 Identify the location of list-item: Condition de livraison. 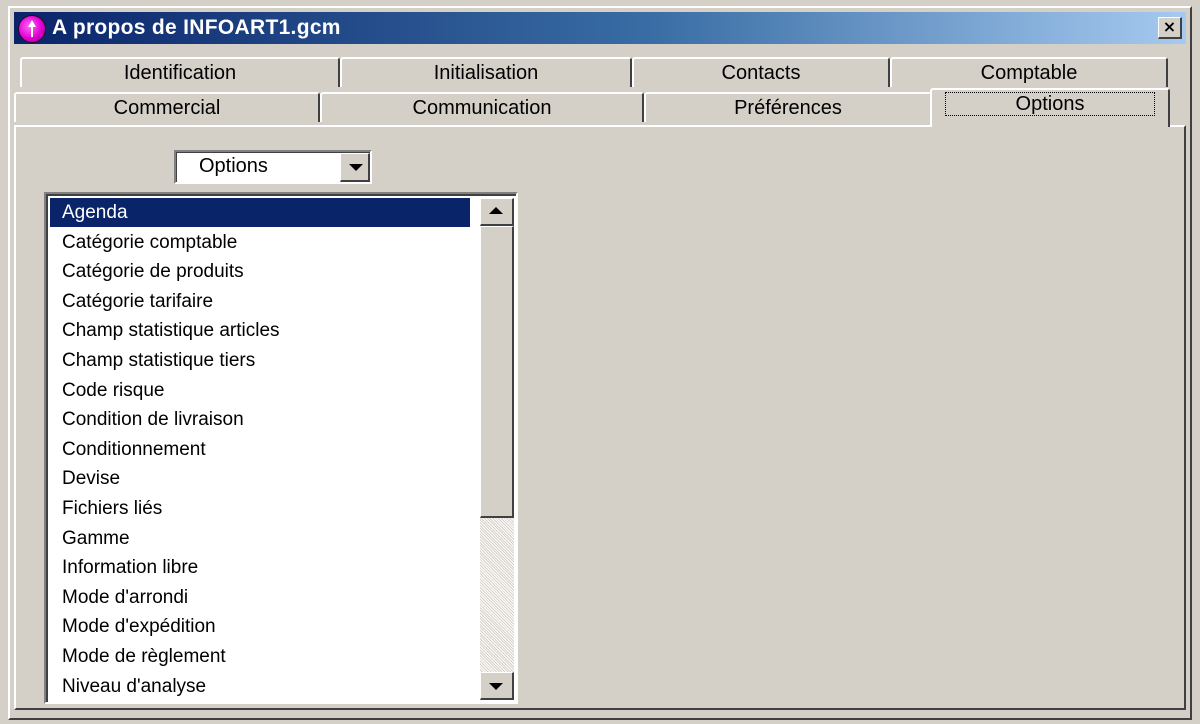
(260, 419).